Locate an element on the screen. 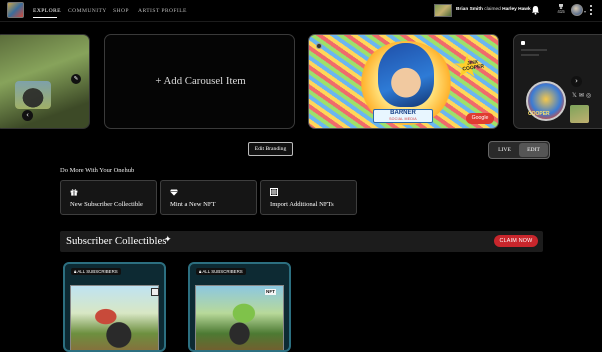 The height and width of the screenshot is (352, 602). add-carousel-label: + Add Carousel Item is located at coordinates (200, 81).